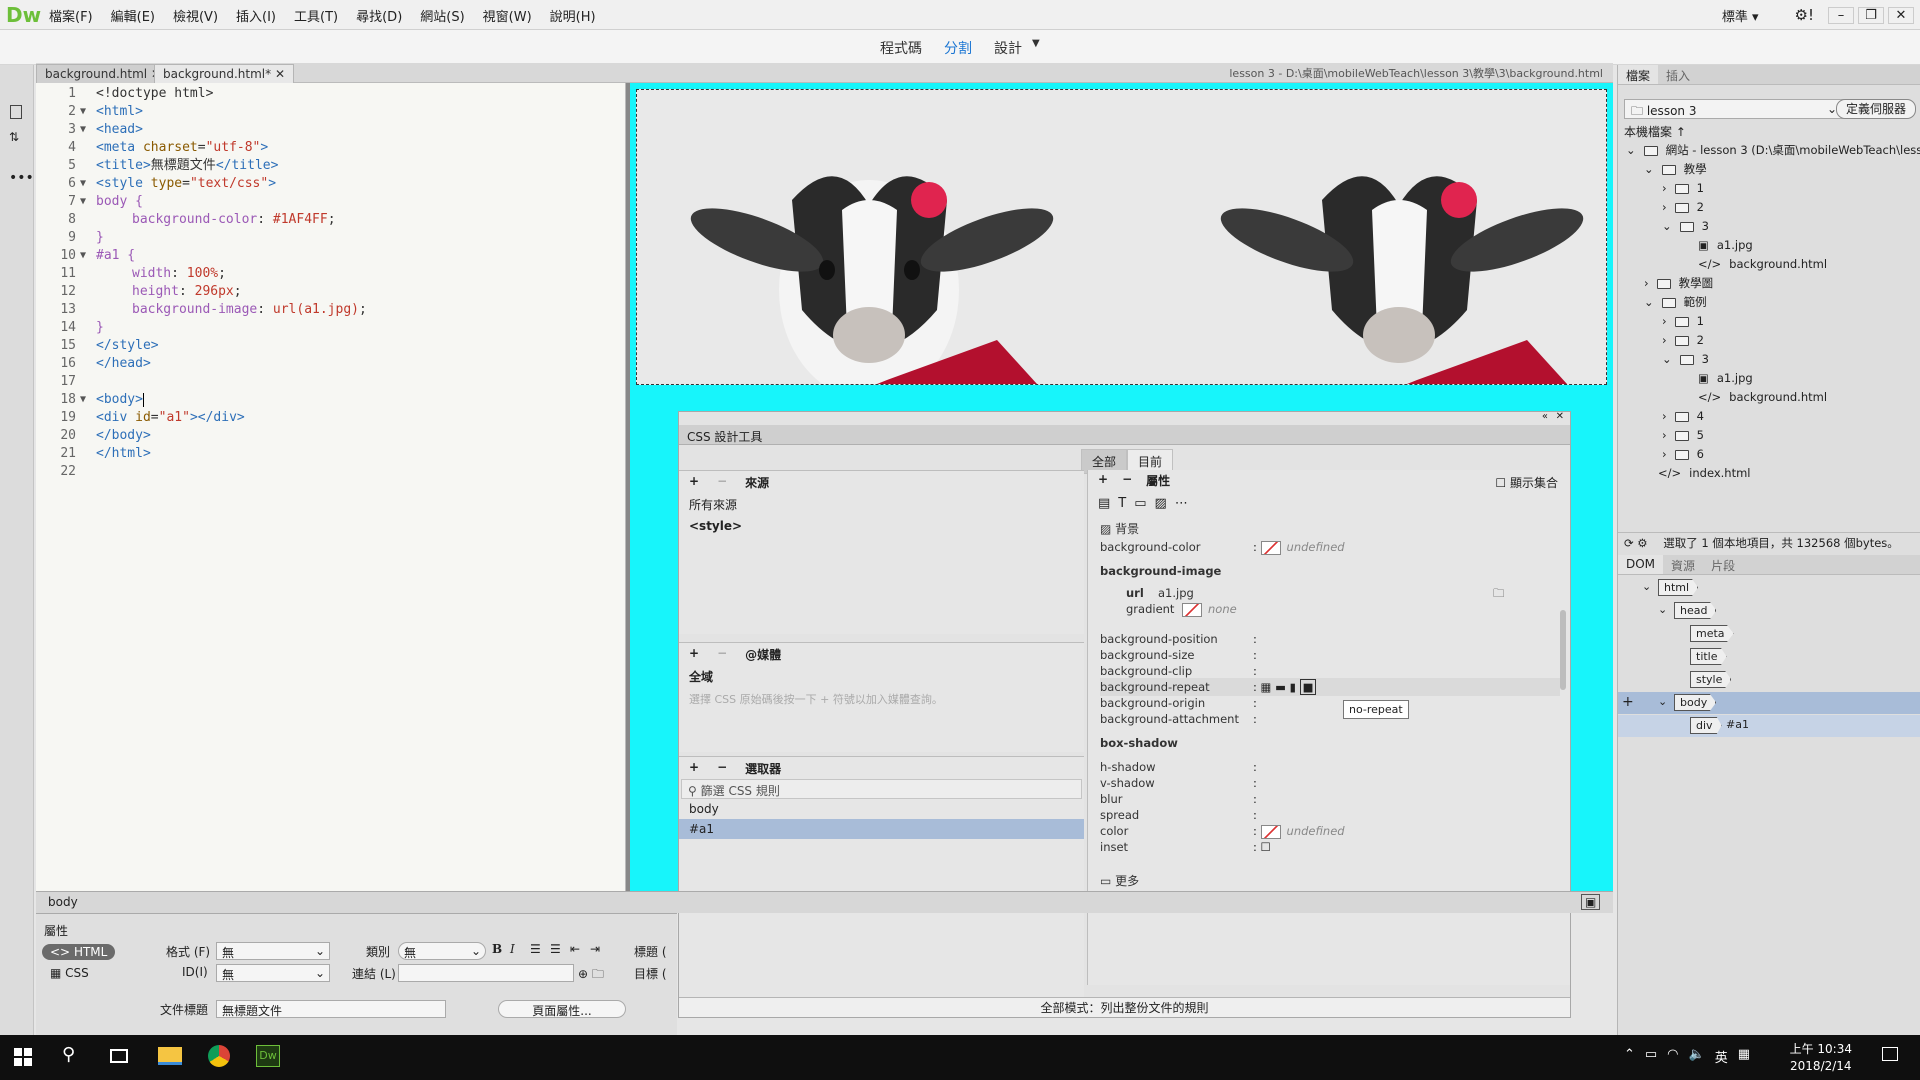 Image resolution: width=1920 pixels, height=1080 pixels. I want to click on props-scrollbar, so click(1563, 650).